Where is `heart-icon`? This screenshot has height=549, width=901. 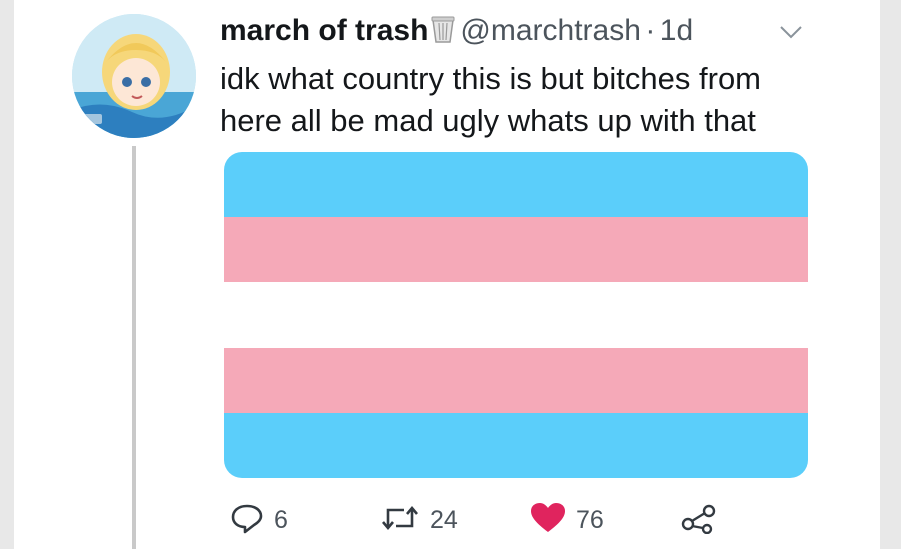
heart-icon is located at coordinates (548, 520).